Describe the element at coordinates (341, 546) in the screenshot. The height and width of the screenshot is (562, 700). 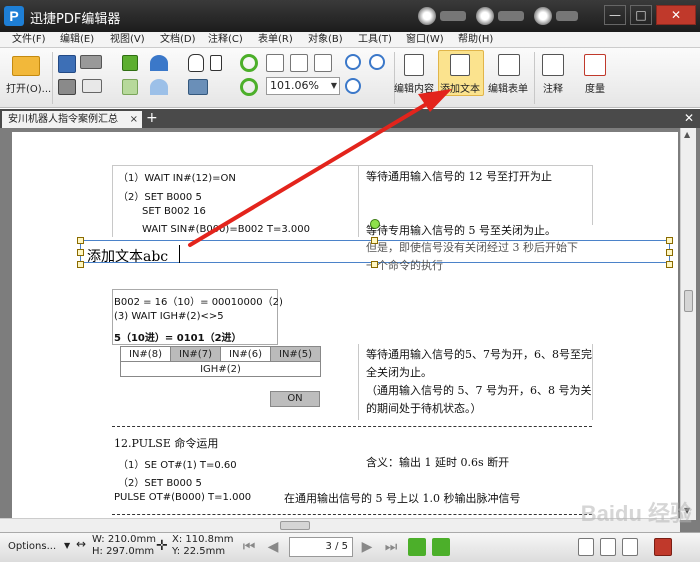
I see `page-total: / 5` at that location.